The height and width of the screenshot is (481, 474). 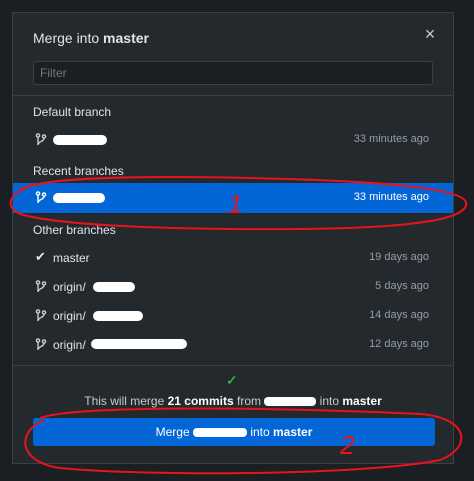 I want to click on default-branch-row: 33 minutes ago, so click(x=233, y=140).